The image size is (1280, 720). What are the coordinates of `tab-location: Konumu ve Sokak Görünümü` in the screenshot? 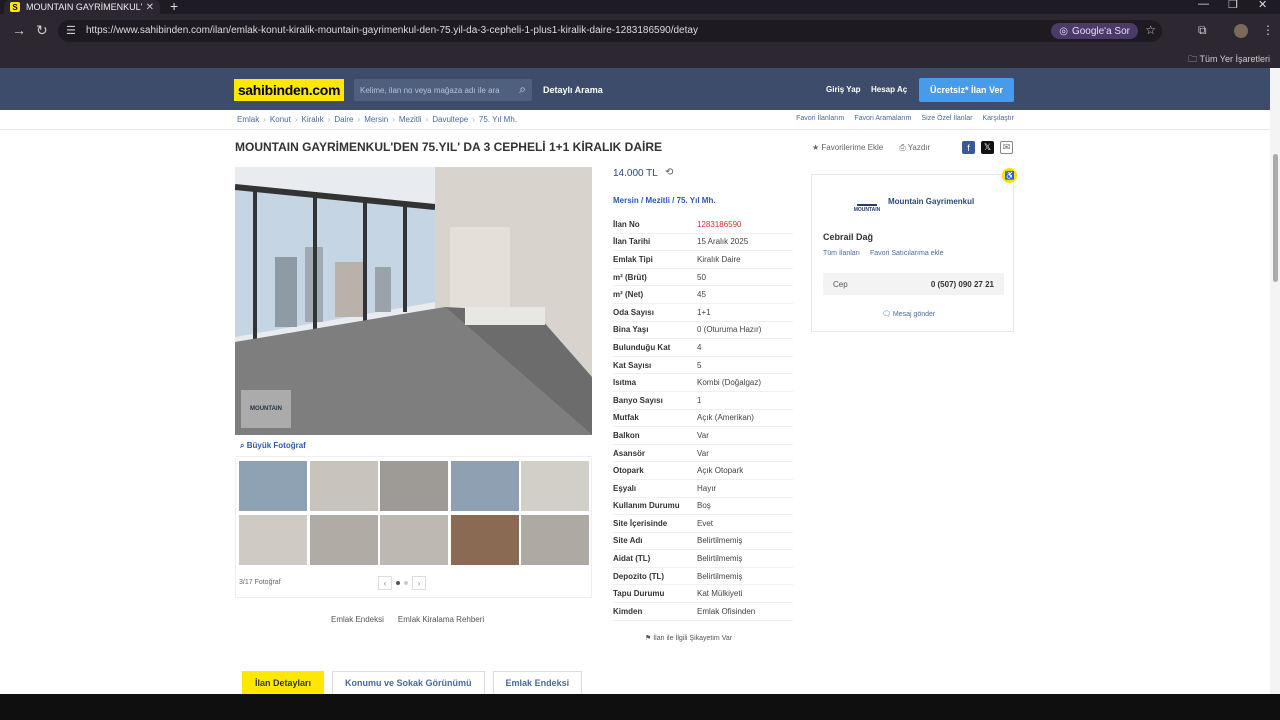 It's located at (408, 683).